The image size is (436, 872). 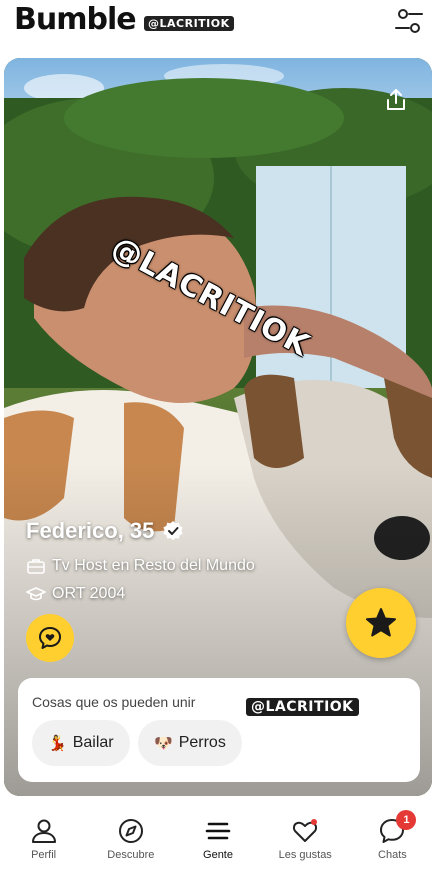 I want to click on interest-chip-dancing: 💃 Bailar, so click(x=81, y=743).